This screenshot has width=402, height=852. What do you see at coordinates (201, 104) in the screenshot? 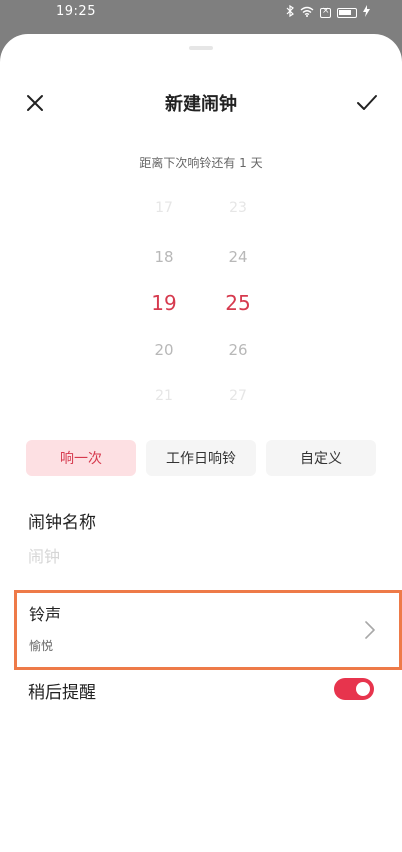
I see `page-title: 新建闹钟` at bounding box center [201, 104].